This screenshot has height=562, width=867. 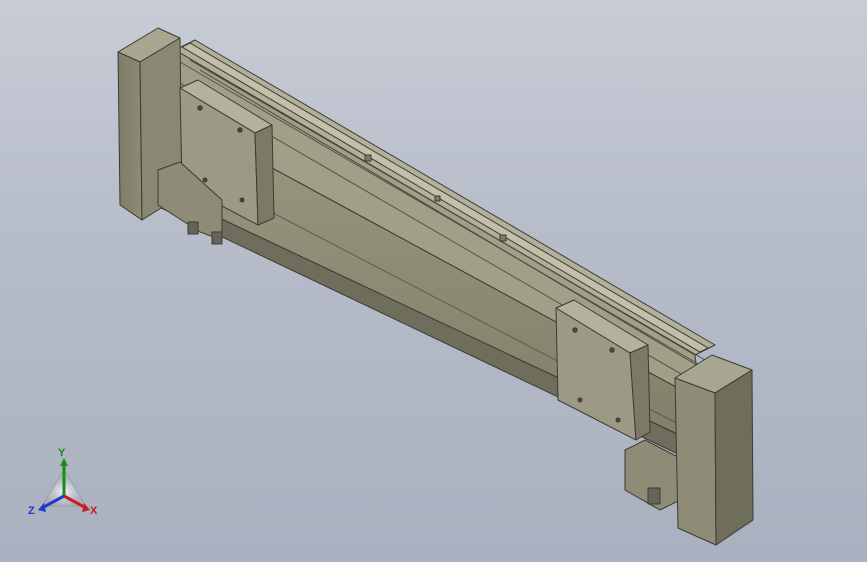 What do you see at coordinates (62, 453) in the screenshot?
I see `y-axis-label: Y` at bounding box center [62, 453].